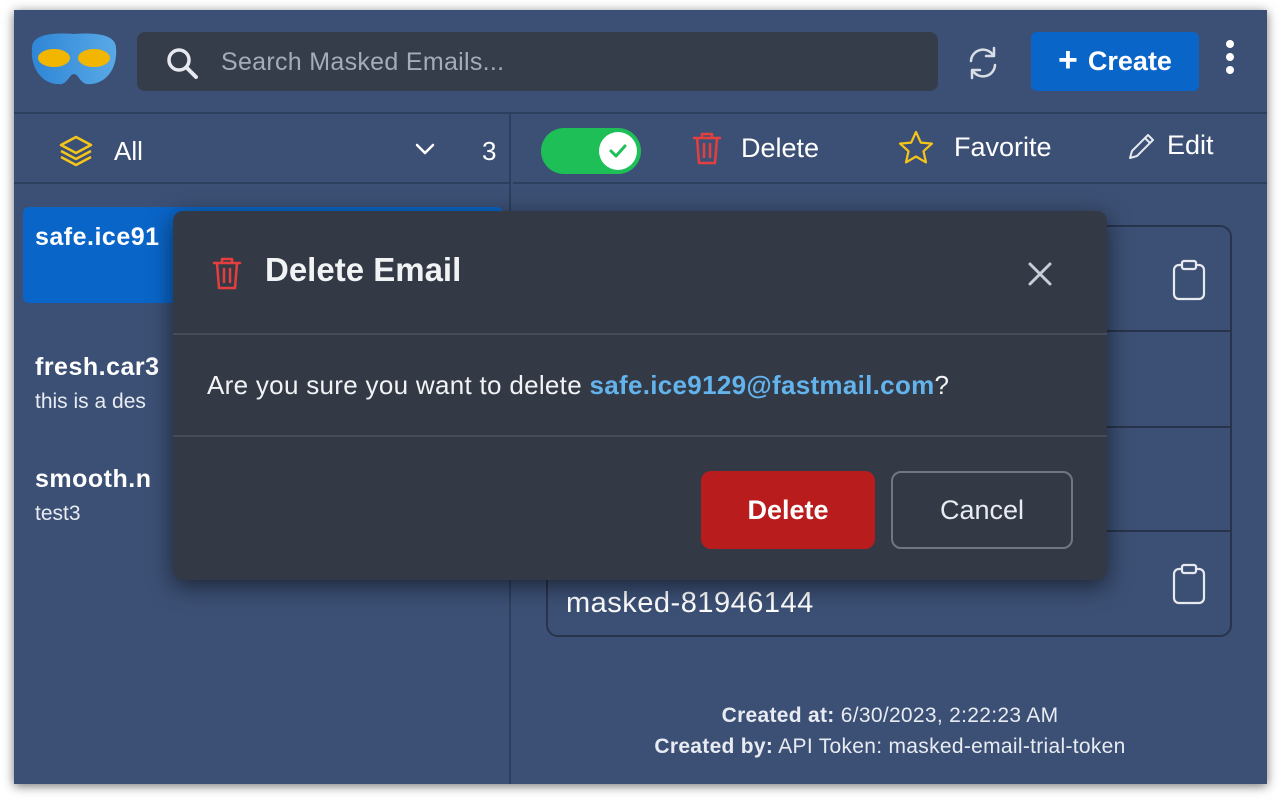 Image resolution: width=1280 pixels, height=800 pixels. What do you see at coordinates (640, 273) in the screenshot?
I see `dialog-header: Delete Email` at bounding box center [640, 273].